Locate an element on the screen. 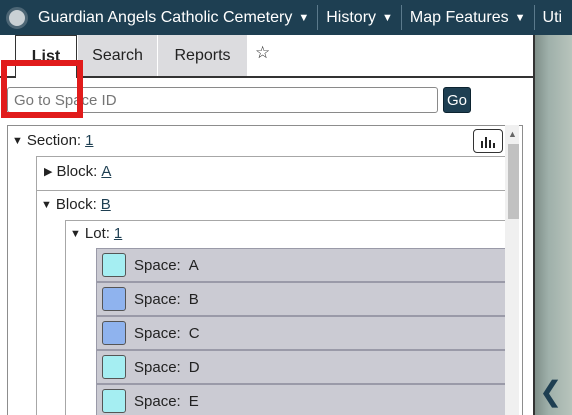 This screenshot has width=572, height=415. cemetery-menu: Guardian Angels Catholic Cemetery ▼ is located at coordinates (173, 17).